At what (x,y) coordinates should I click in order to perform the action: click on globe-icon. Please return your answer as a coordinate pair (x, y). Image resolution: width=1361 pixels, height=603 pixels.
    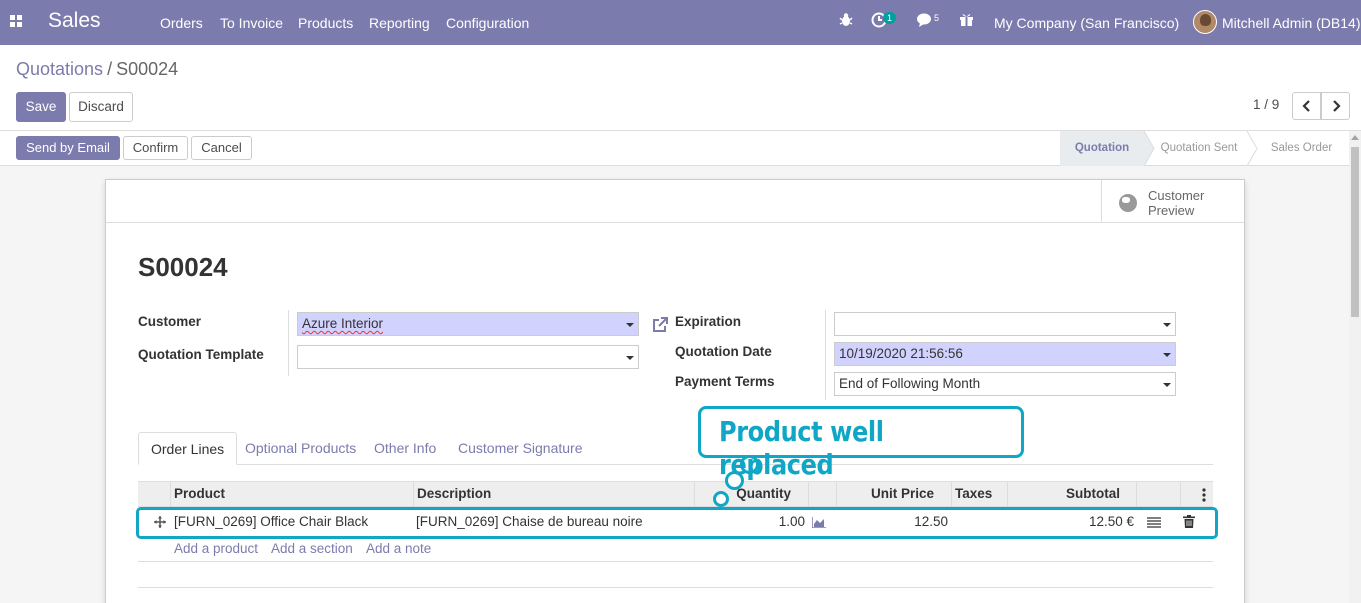
    Looking at the image, I should click on (1128, 203).